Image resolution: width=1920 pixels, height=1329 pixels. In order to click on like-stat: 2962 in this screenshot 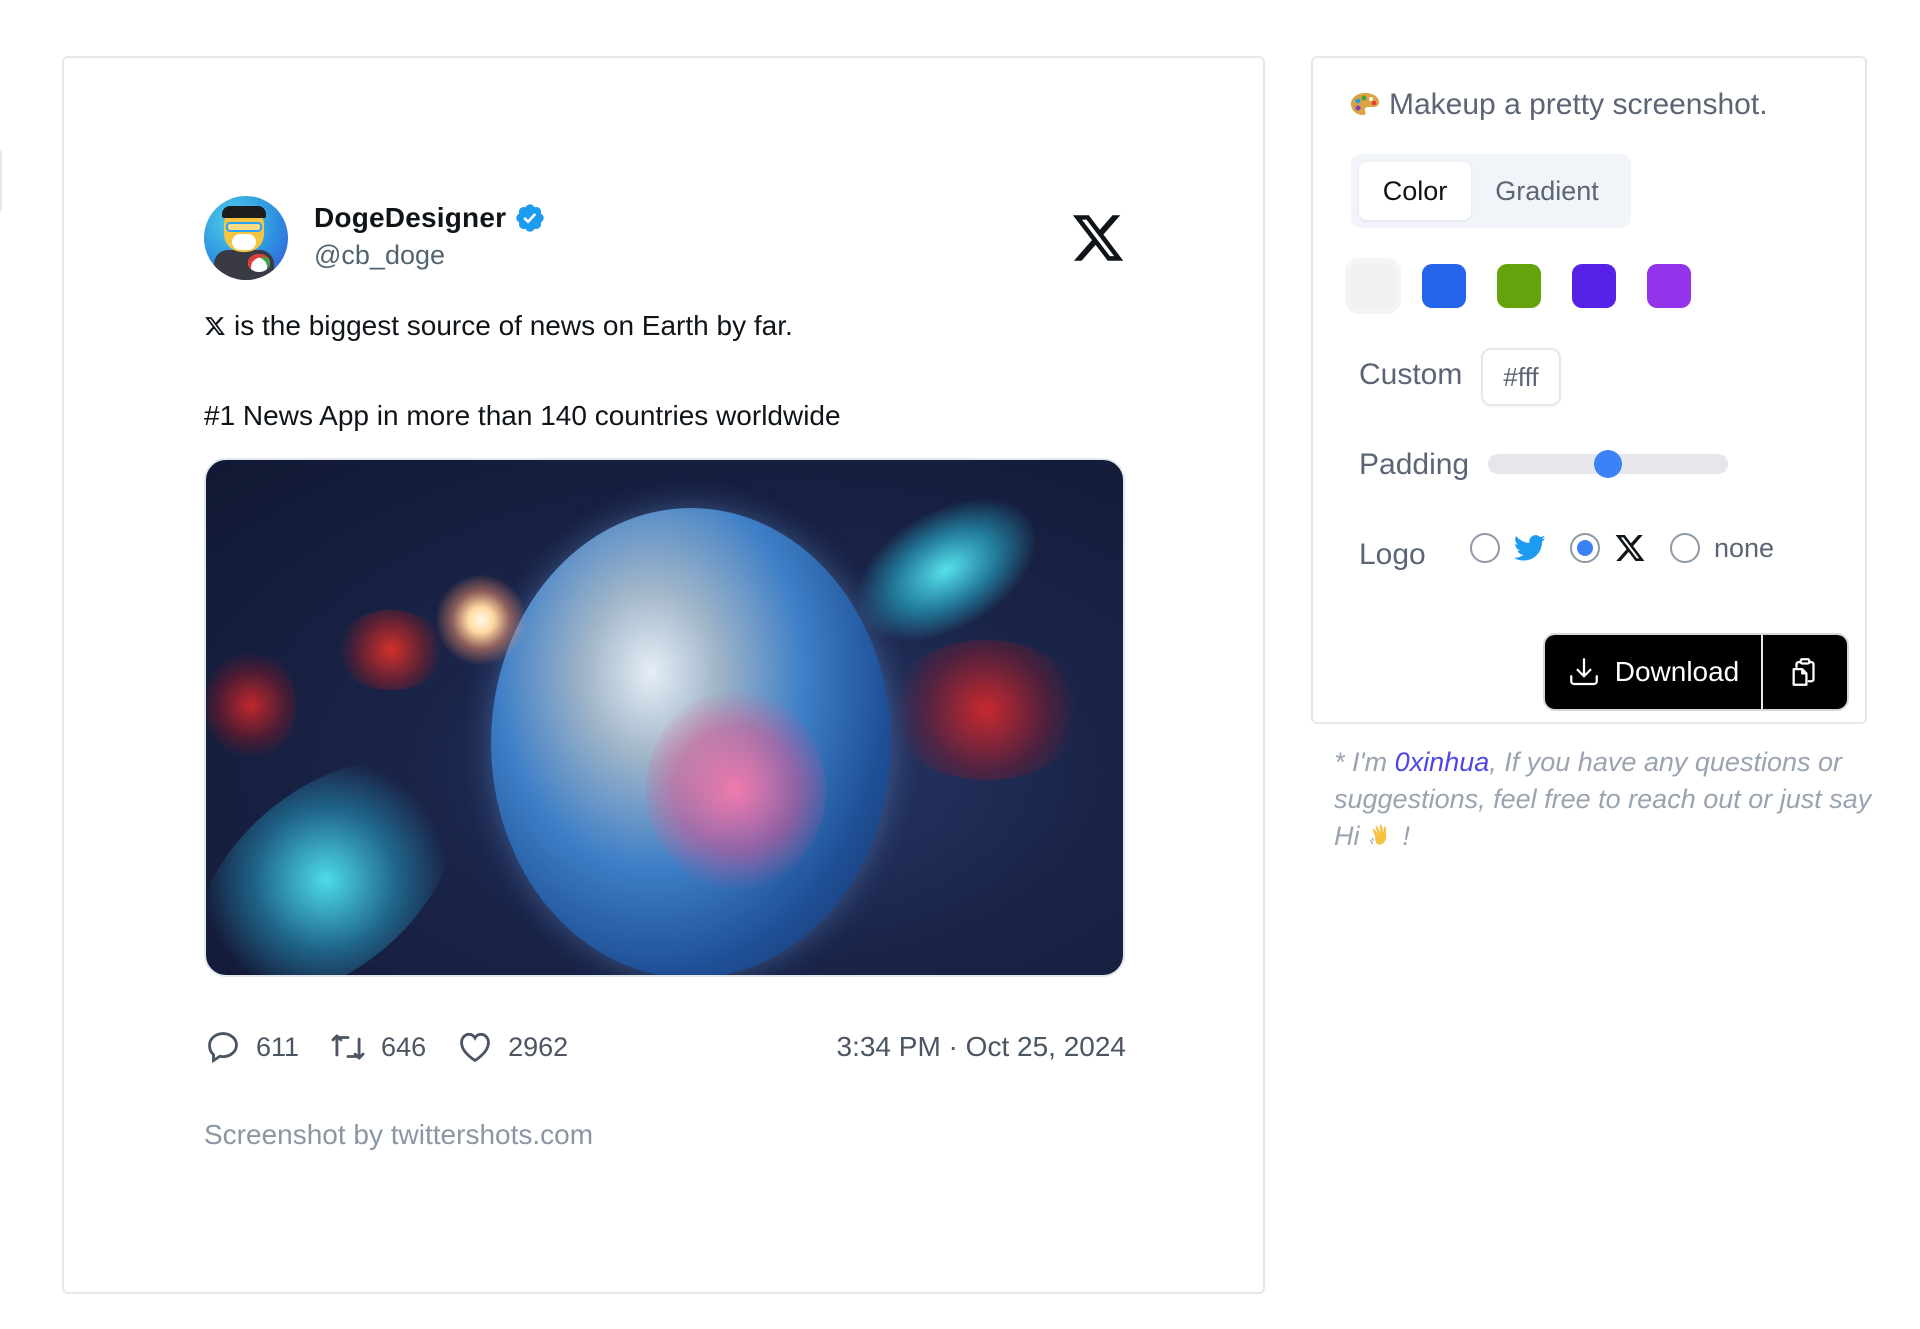, I will do `click(512, 1047)`.